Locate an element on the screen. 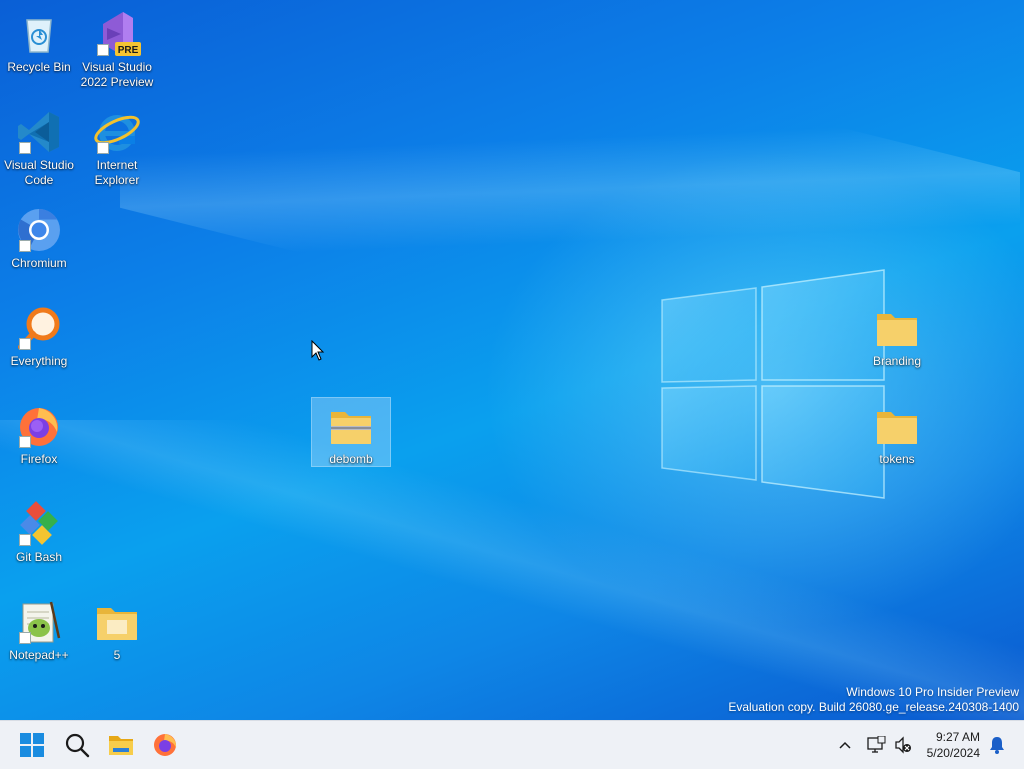 This screenshot has width=1024, height=769. desktop-icon-recycle-bin: Recycle Bin is located at coordinates (39, 40).